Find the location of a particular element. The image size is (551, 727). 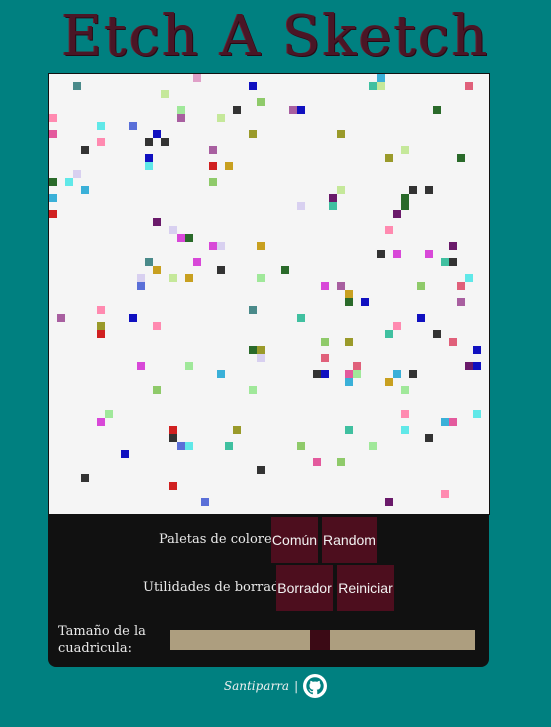

grid-size-slider-thumb is located at coordinates (320, 640).